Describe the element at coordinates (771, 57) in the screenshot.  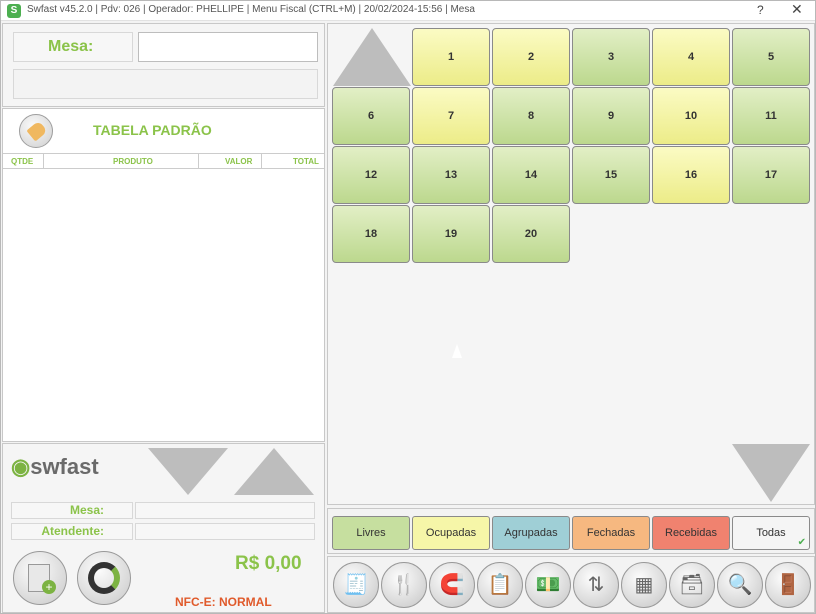
I see `table-tile: 5` at that location.